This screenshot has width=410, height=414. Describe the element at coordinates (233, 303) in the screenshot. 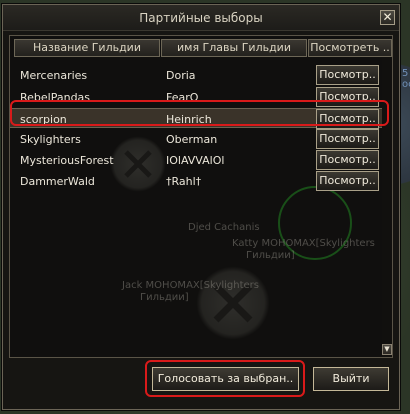

I see `crossed-swords-emblem-icon` at that location.